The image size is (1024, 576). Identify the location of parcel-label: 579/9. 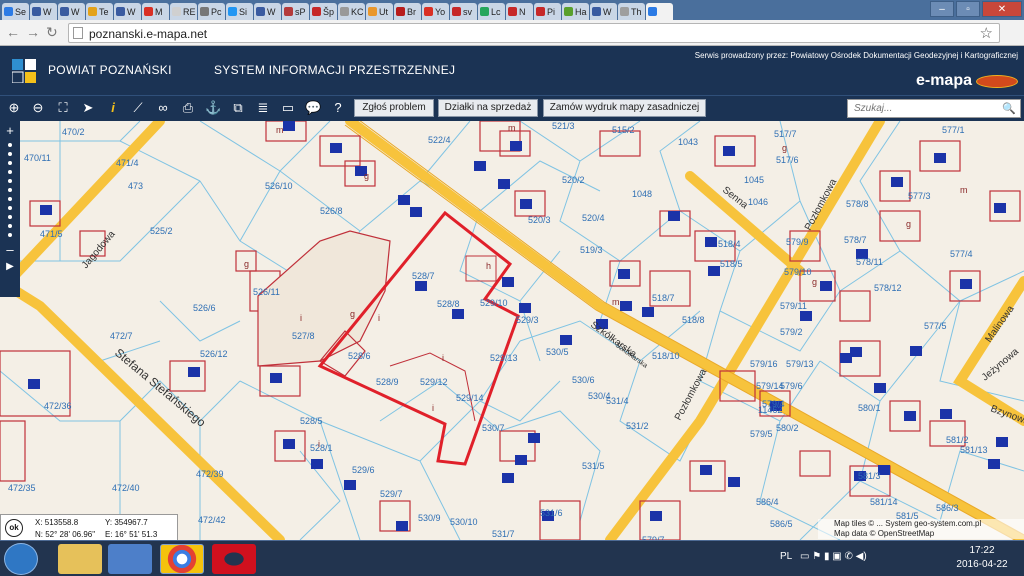
(797, 242).